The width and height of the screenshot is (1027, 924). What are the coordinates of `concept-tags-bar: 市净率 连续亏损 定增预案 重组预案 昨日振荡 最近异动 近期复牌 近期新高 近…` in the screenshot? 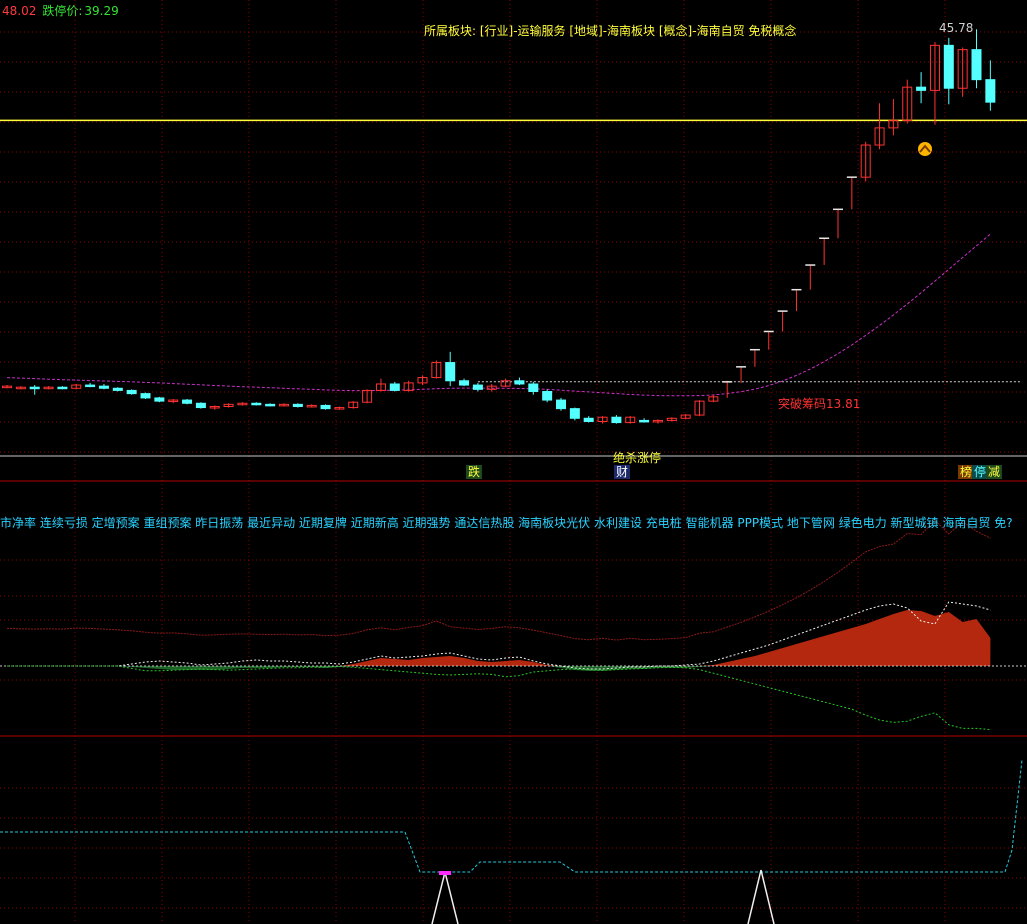 It's located at (506, 523).